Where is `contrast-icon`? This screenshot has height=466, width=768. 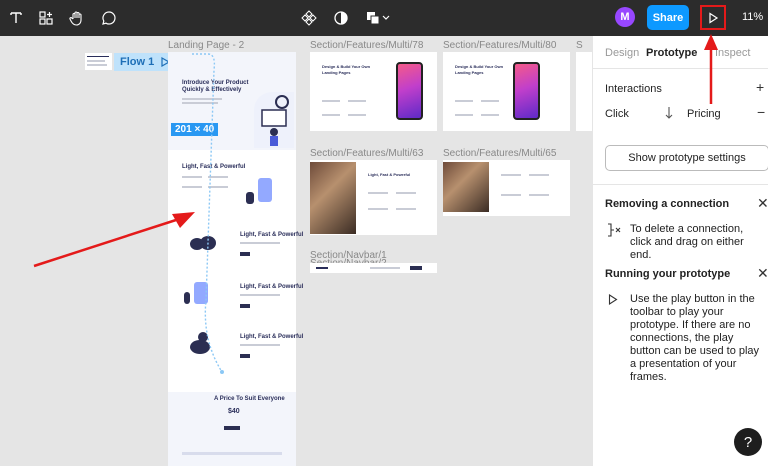 contrast-icon is located at coordinates (341, 18).